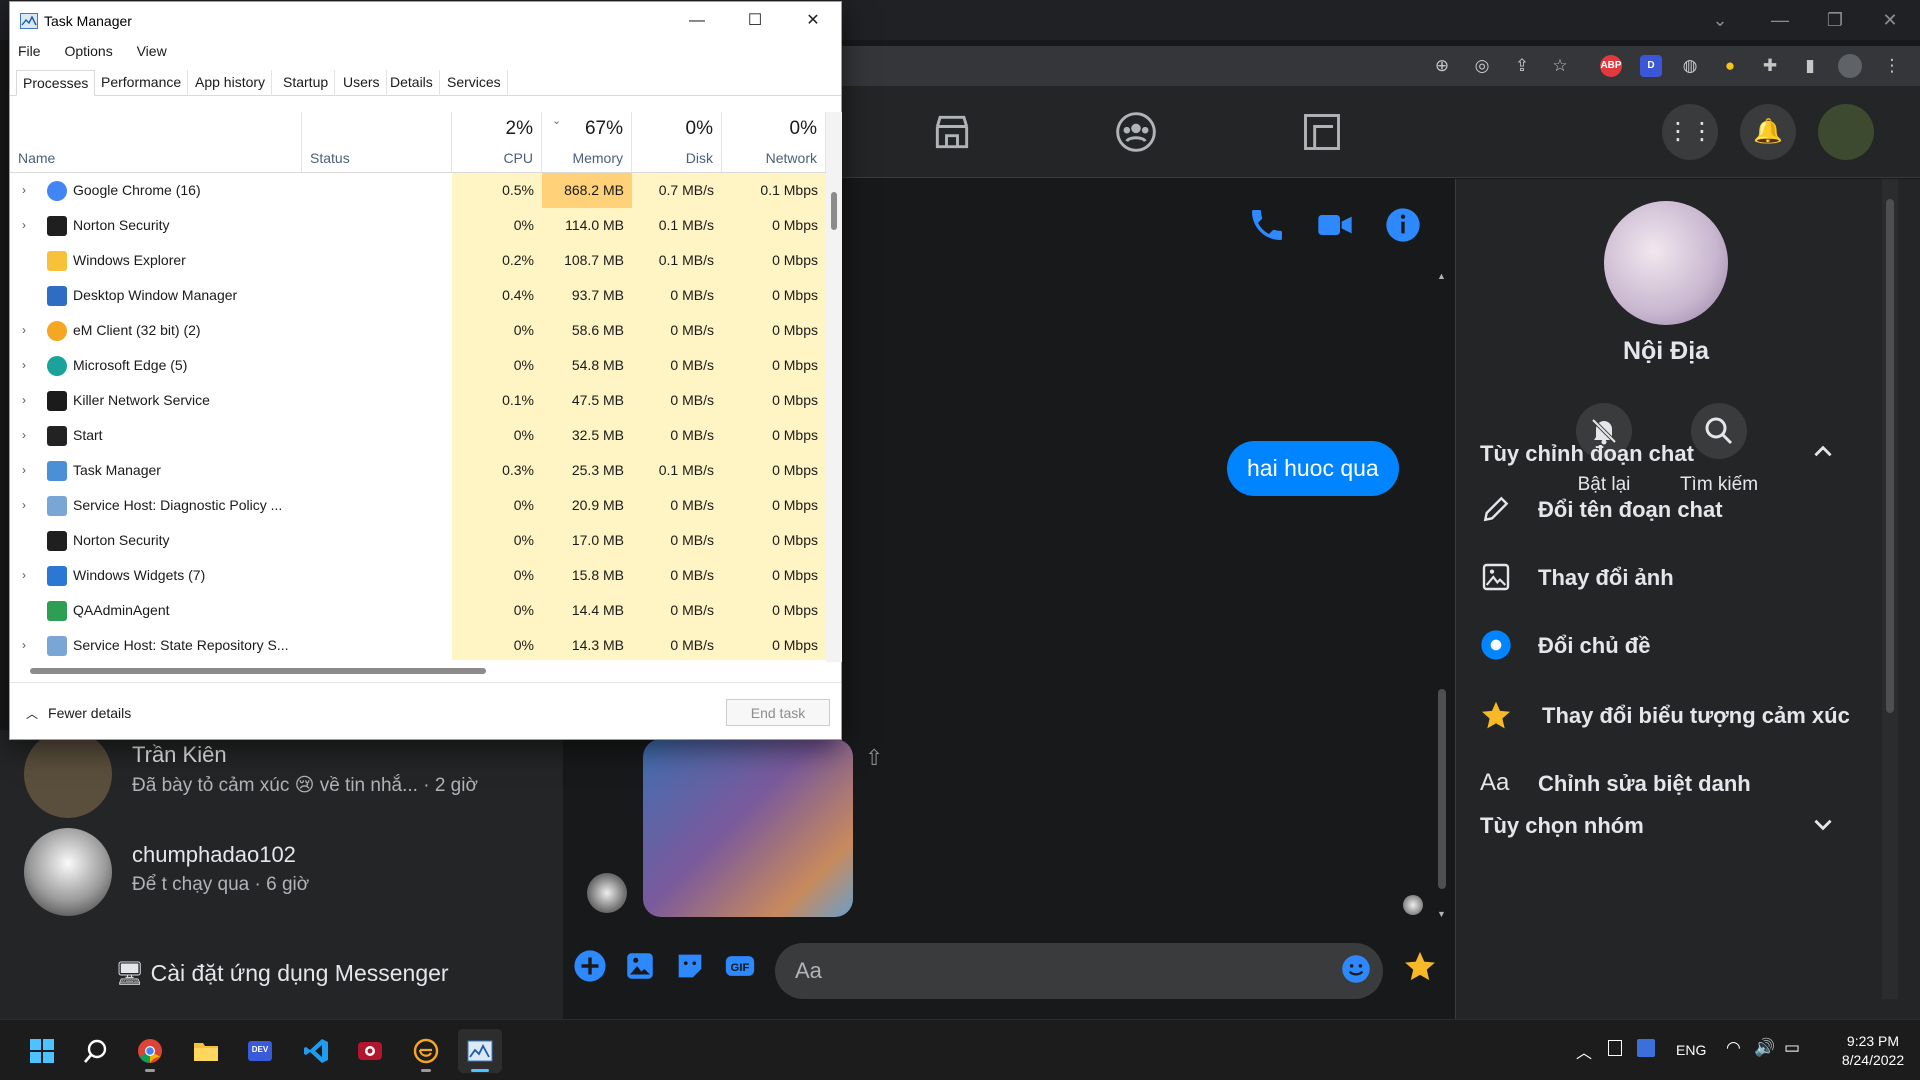 This screenshot has width=1920, height=1080. What do you see at coordinates (1823, 452) in the screenshot?
I see `chevron-up-icon` at bounding box center [1823, 452].